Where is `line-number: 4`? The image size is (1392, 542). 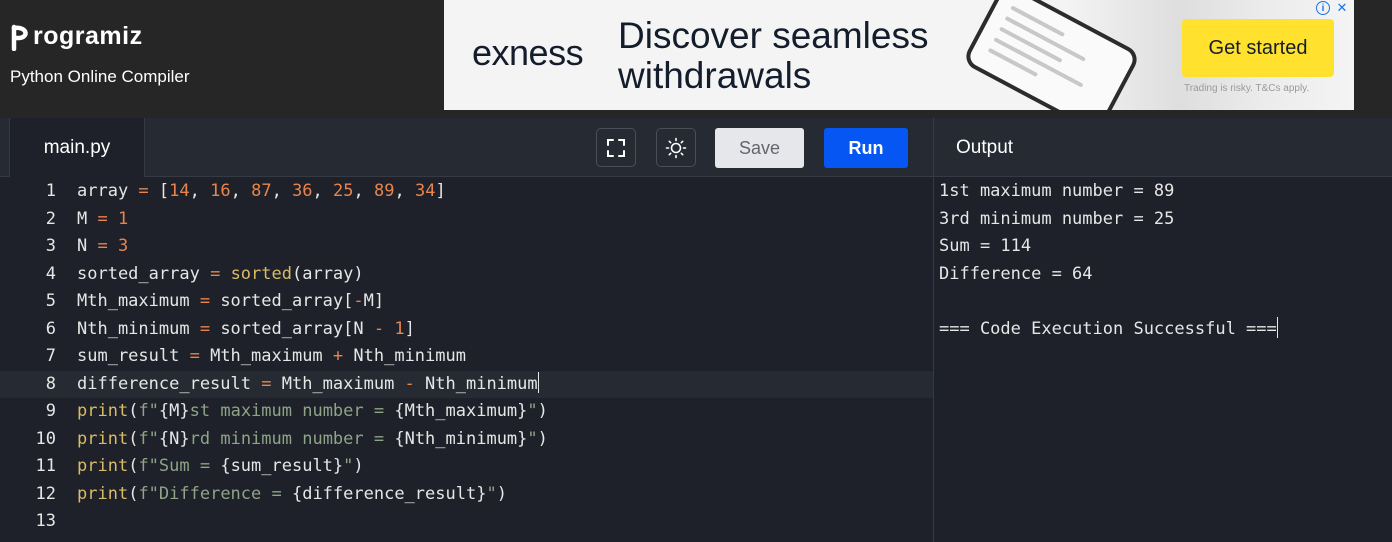
line-number: 4 is located at coordinates (50, 273).